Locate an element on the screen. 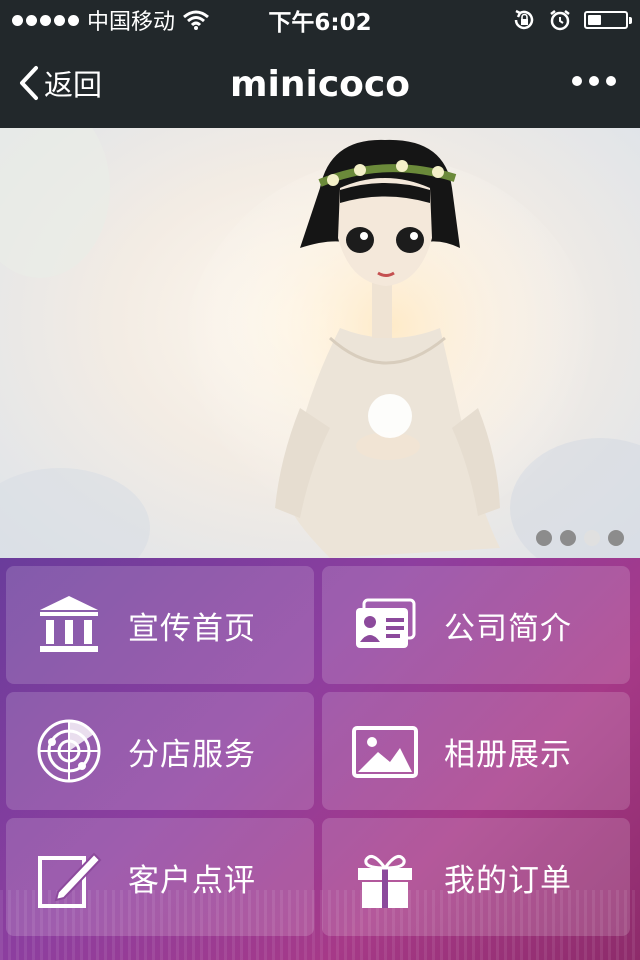 This screenshot has height=960, width=640. menu-item-home: 宣传首页 is located at coordinates (160, 625).